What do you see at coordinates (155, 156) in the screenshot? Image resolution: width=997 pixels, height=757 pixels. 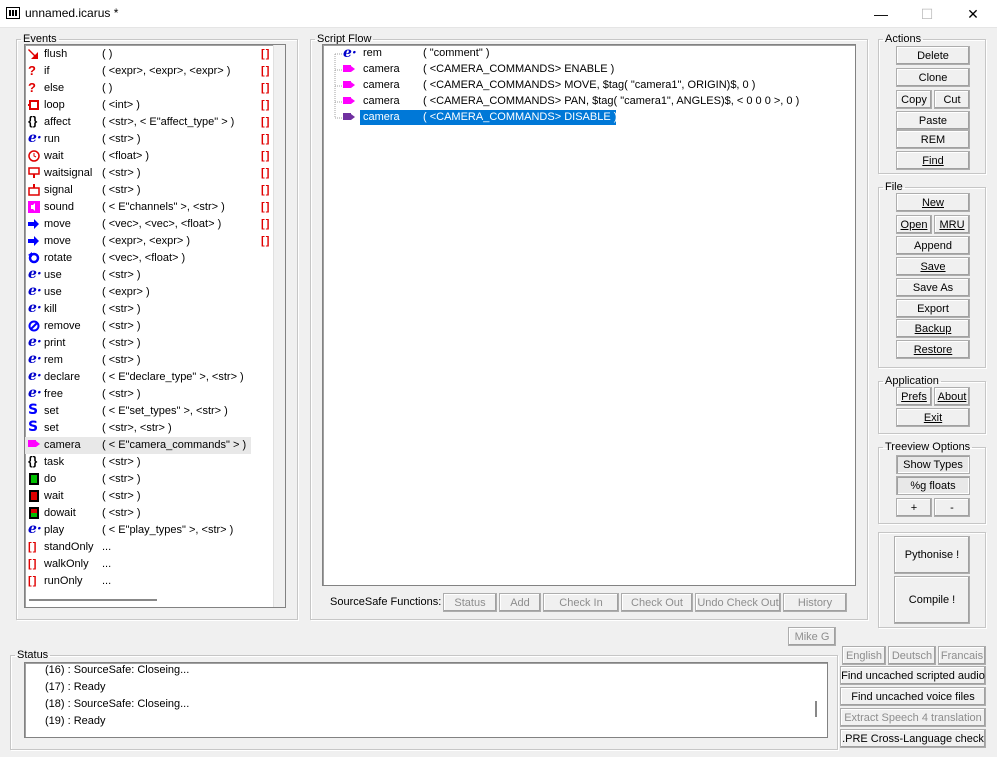 I see `event-item-wait: wait ( <float> )` at bounding box center [155, 156].